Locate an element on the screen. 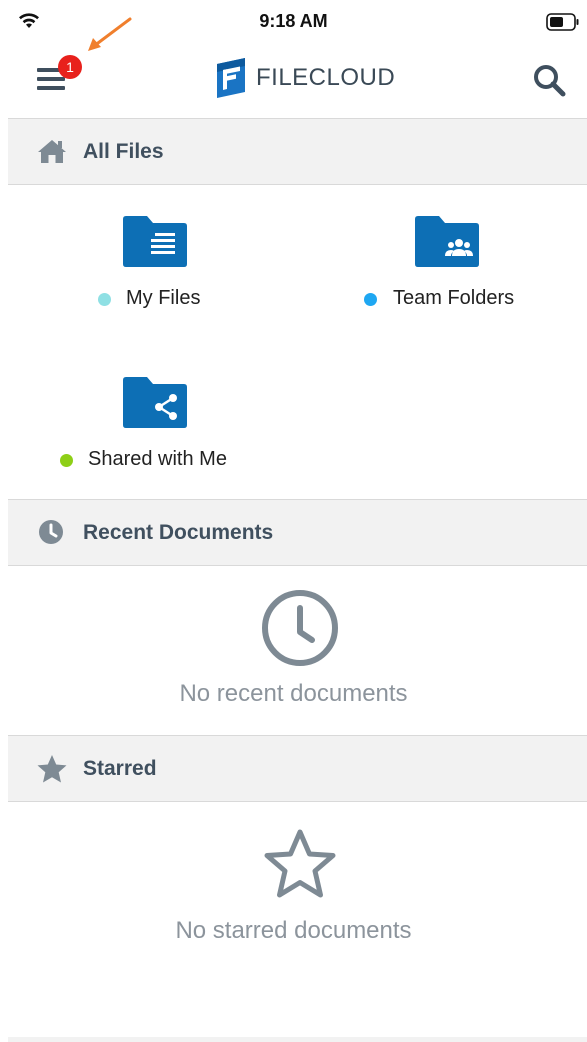 This screenshot has width=587, height=1042. my-files-folder: My Files is located at coordinates (185, 265).